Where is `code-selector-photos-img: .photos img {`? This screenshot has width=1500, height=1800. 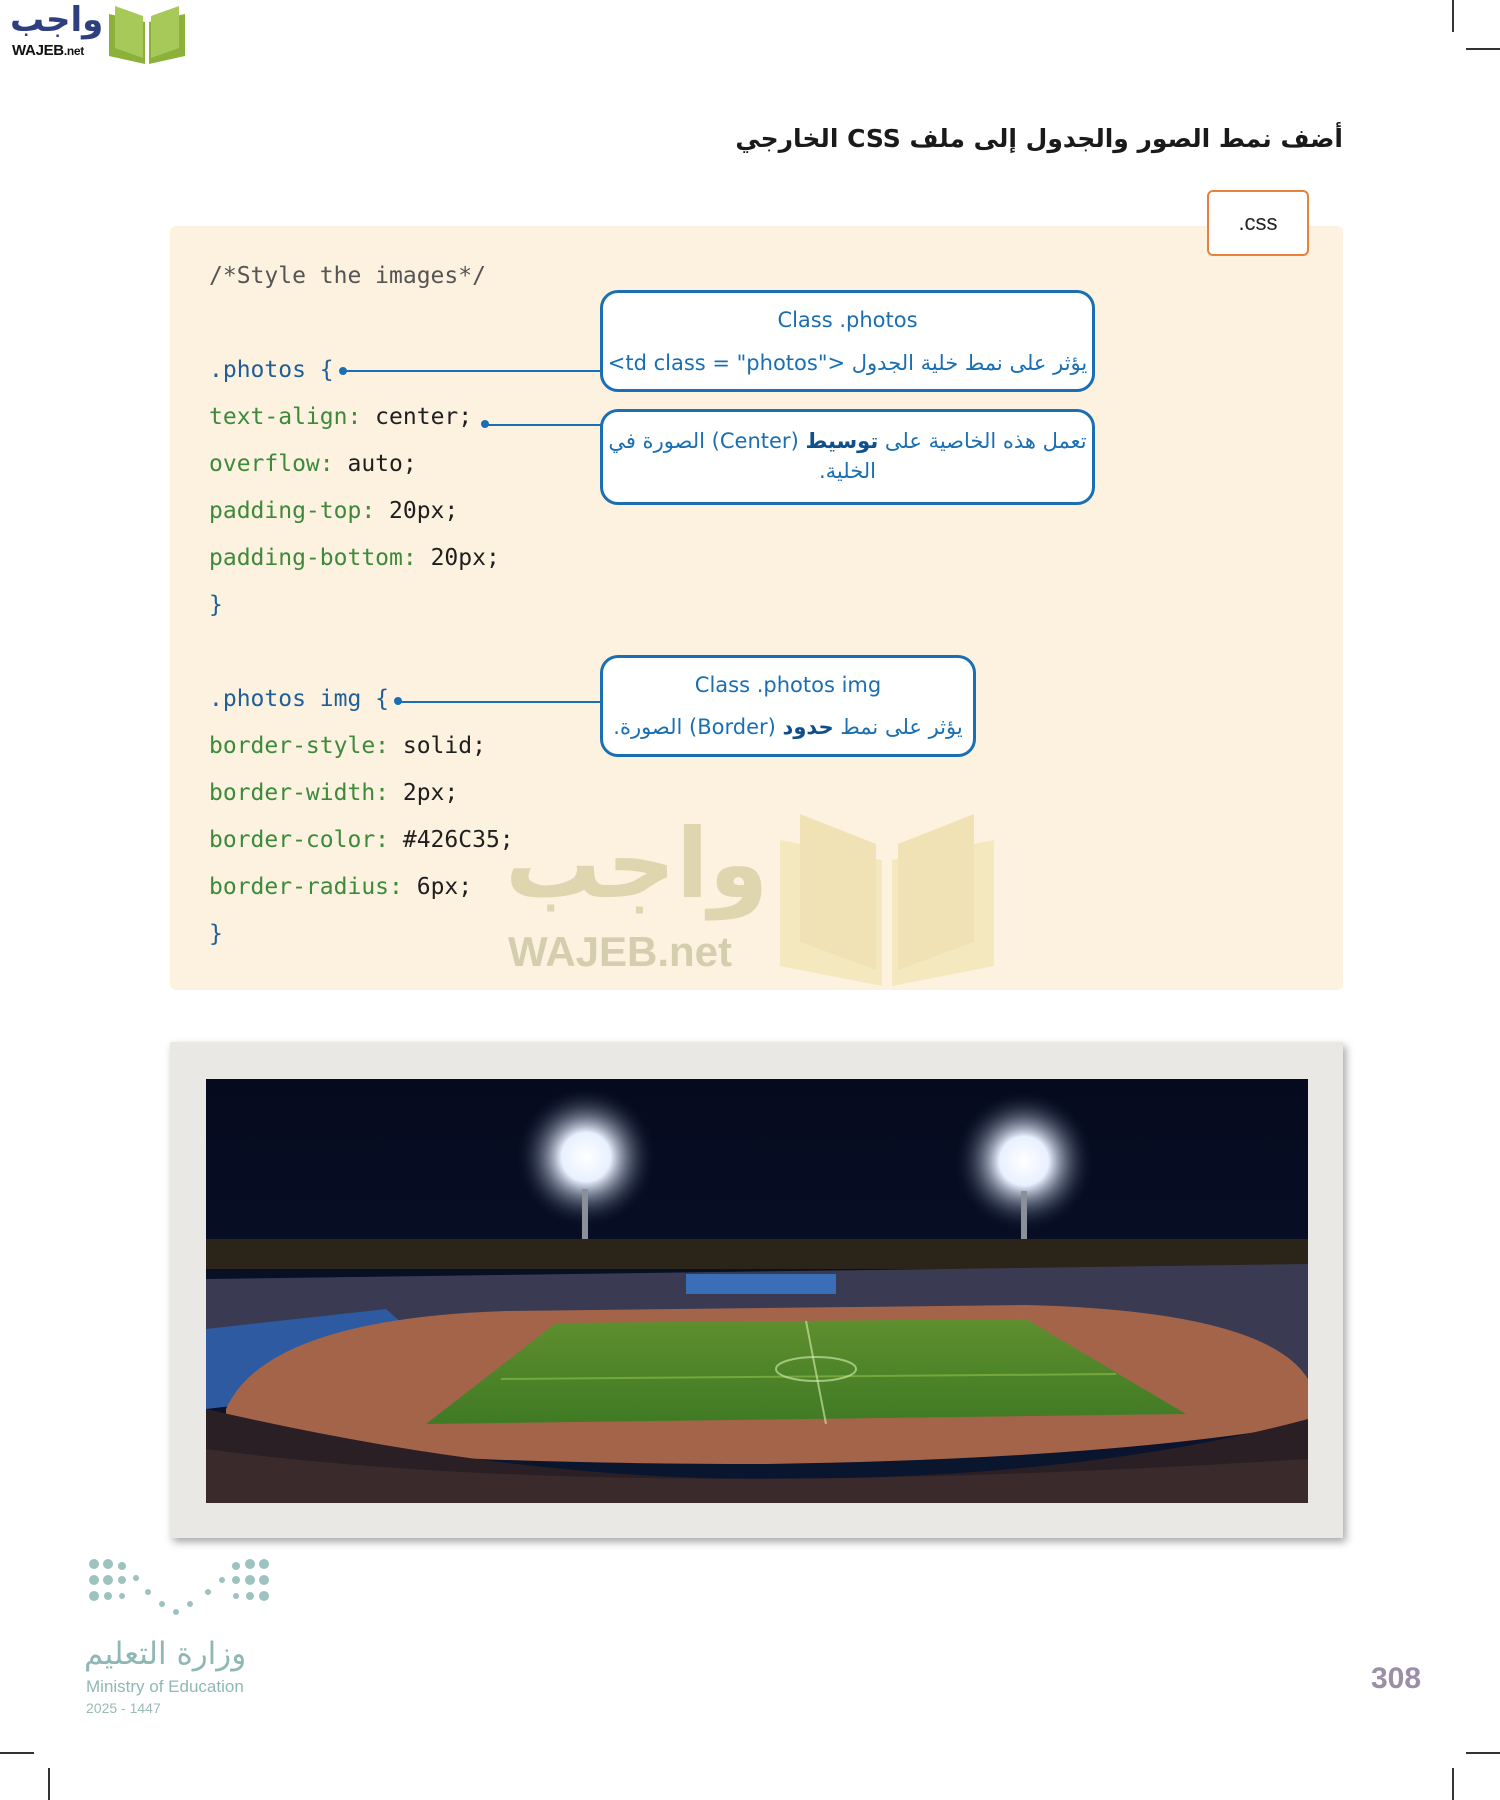
code-selector-photos-img: .photos img { is located at coordinates (299, 699).